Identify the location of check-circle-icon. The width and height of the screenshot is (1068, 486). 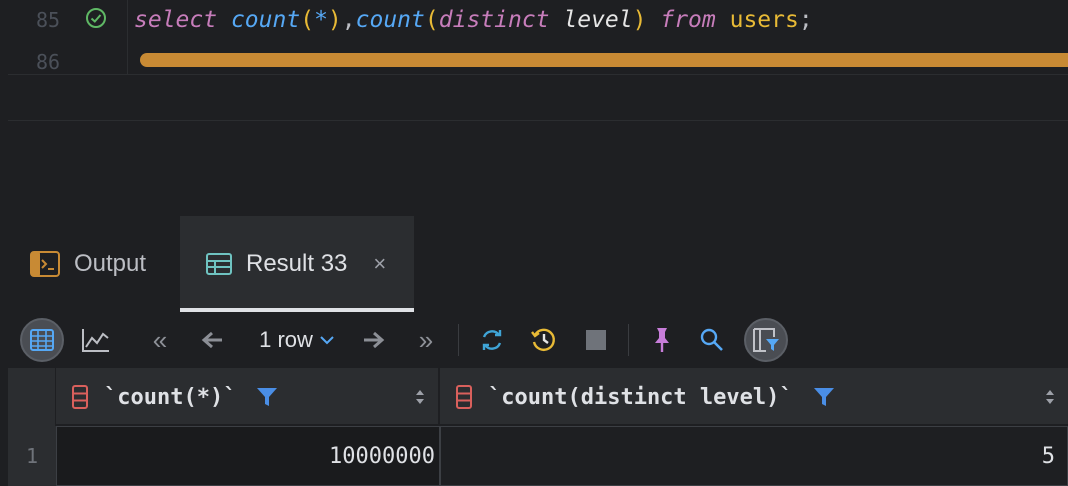
(96, 18).